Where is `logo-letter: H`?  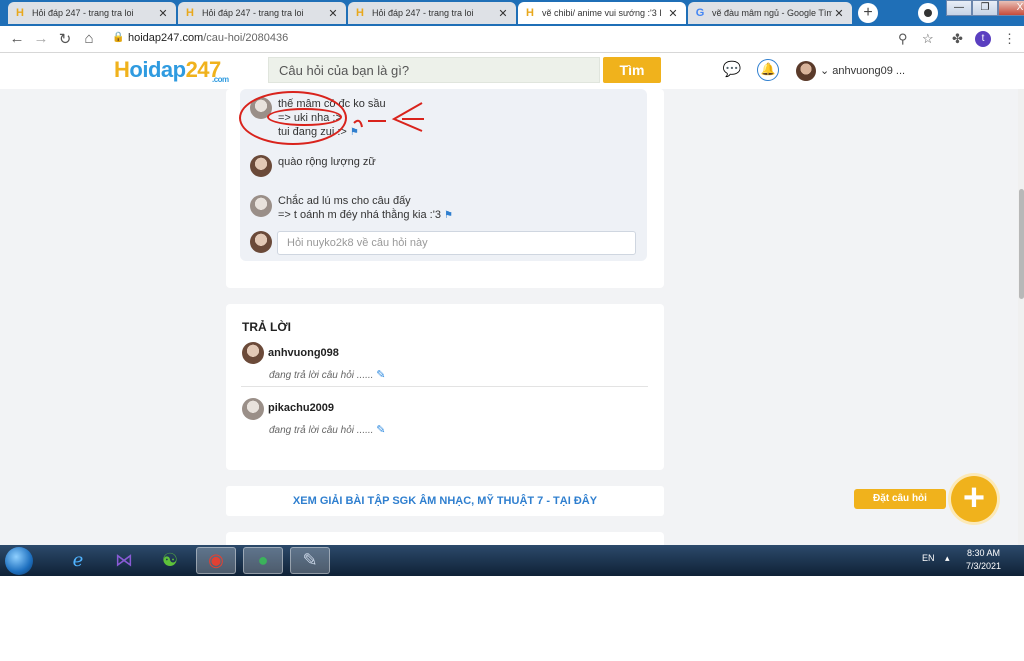 logo-letter: H is located at coordinates (122, 69).